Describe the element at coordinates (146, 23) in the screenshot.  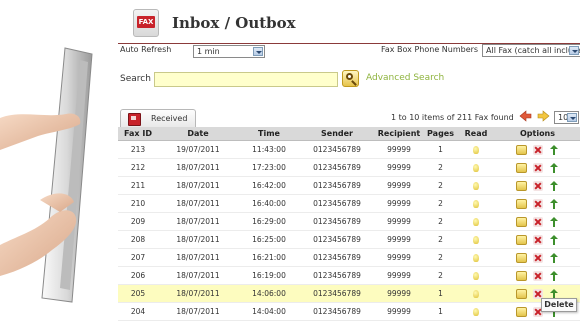
I see `fax-app-icon: FAX` at that location.